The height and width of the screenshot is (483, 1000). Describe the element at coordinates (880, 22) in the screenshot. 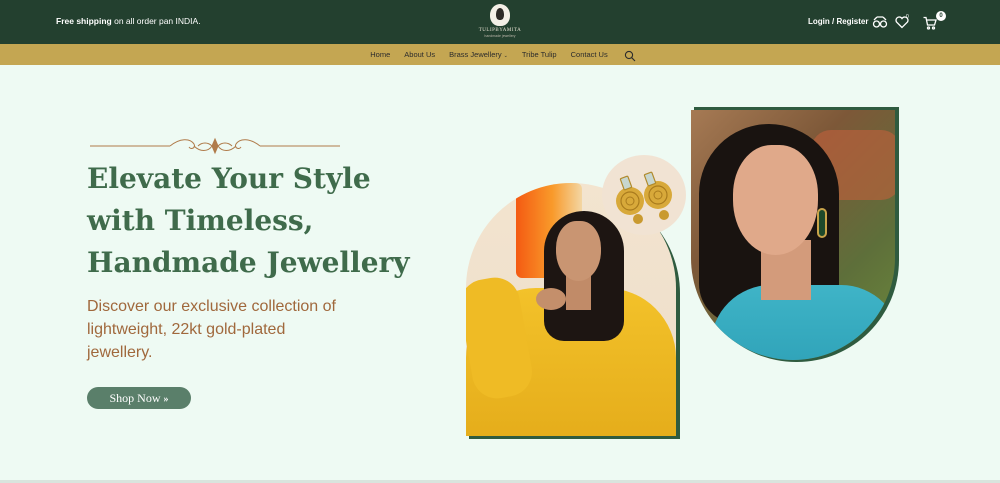

I see `compare-icon` at that location.